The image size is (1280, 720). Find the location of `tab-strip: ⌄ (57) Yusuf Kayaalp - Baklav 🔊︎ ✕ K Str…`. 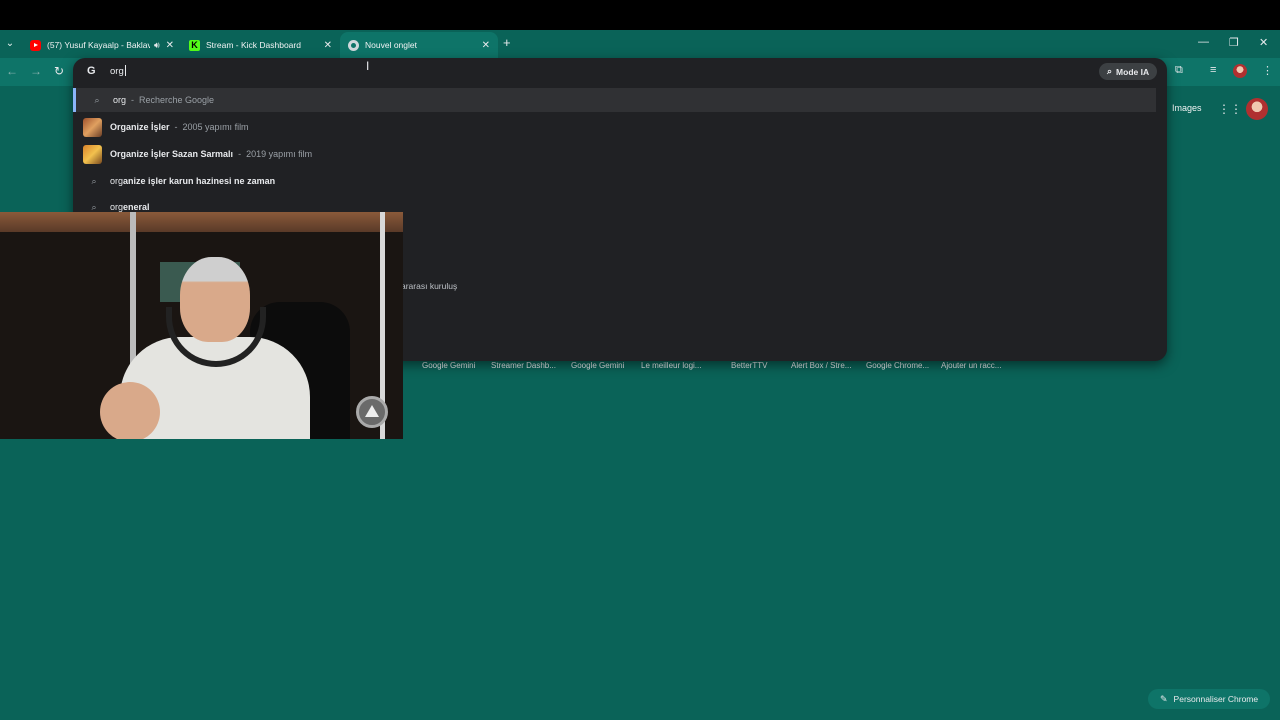

tab-strip: ⌄ (57) Yusuf Kayaalp - Baklav 🔊︎ ✕ K Str… is located at coordinates (640, 44).